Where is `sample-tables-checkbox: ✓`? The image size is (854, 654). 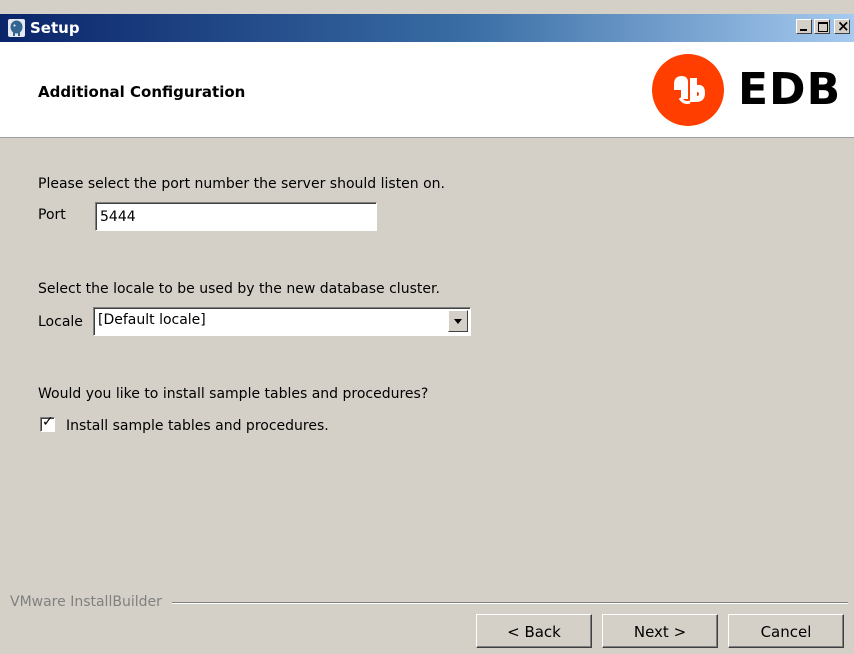
sample-tables-checkbox: ✓ is located at coordinates (47, 423).